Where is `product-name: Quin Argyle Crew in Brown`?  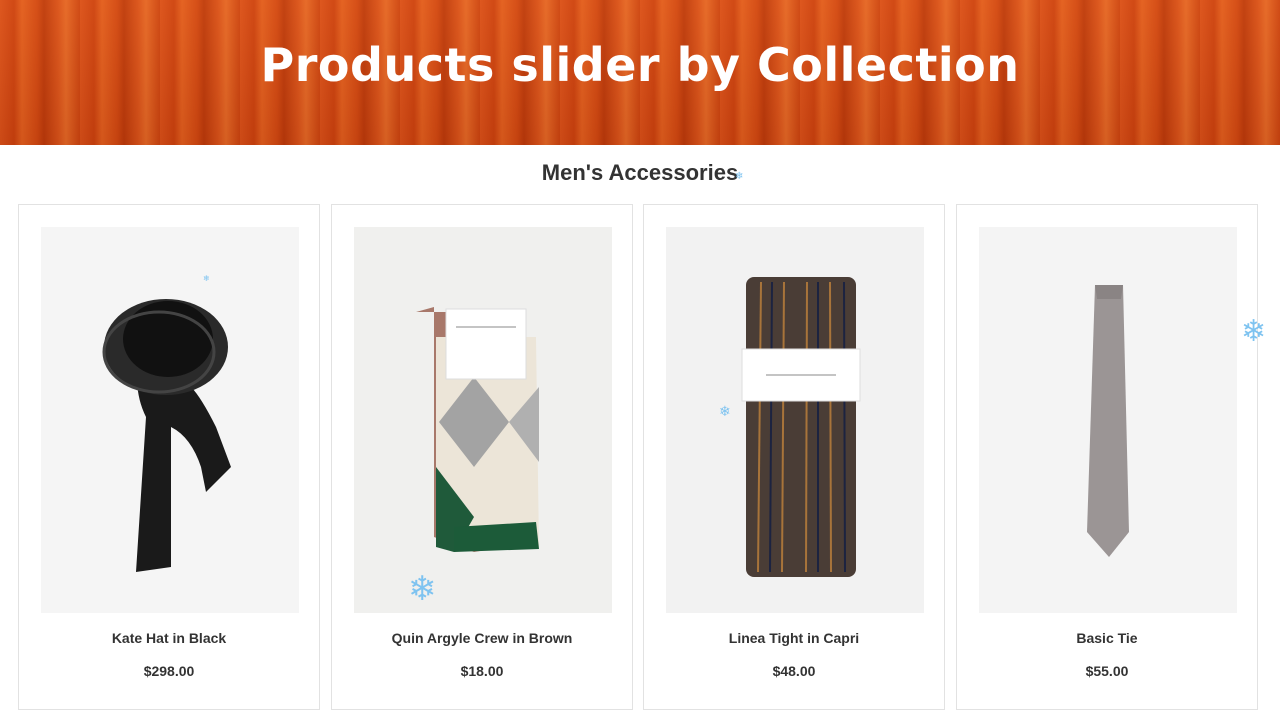 product-name: Quin Argyle Crew in Brown is located at coordinates (482, 638).